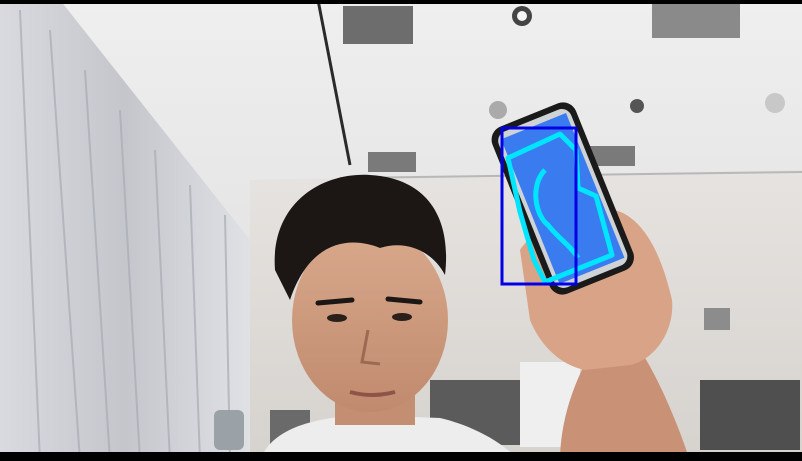  What do you see at coordinates (229, 430) in the screenshot?
I see `water-cooler` at bounding box center [229, 430].